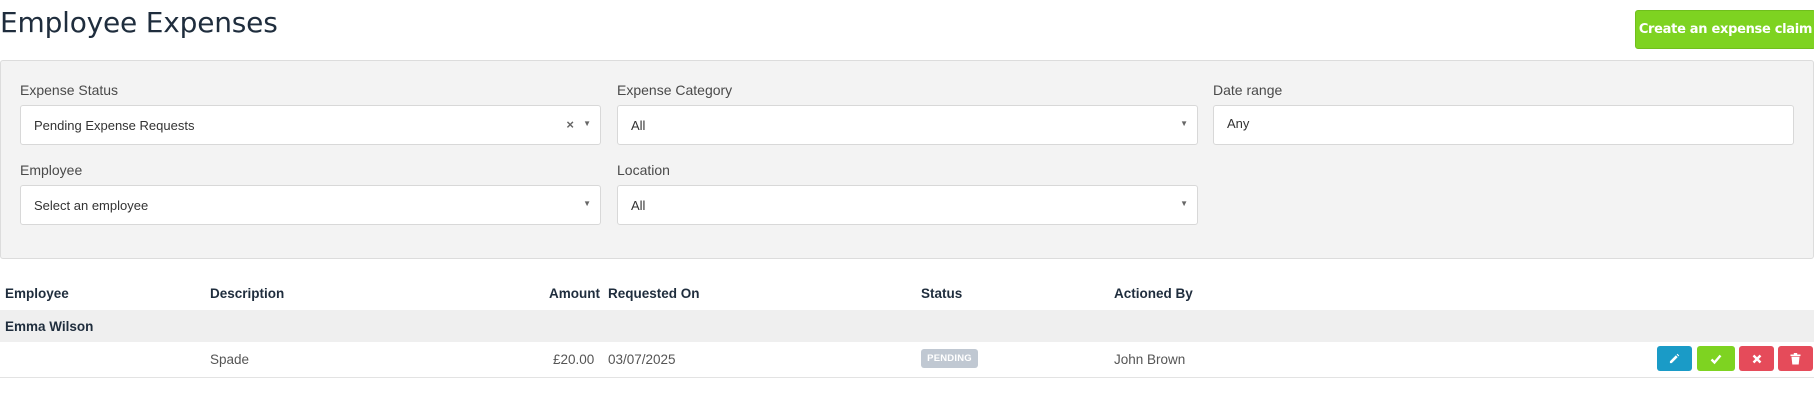 This screenshot has height=417, width=1814. Describe the element at coordinates (907, 125) in the screenshot. I see `expense-category-select: All ▼` at that location.